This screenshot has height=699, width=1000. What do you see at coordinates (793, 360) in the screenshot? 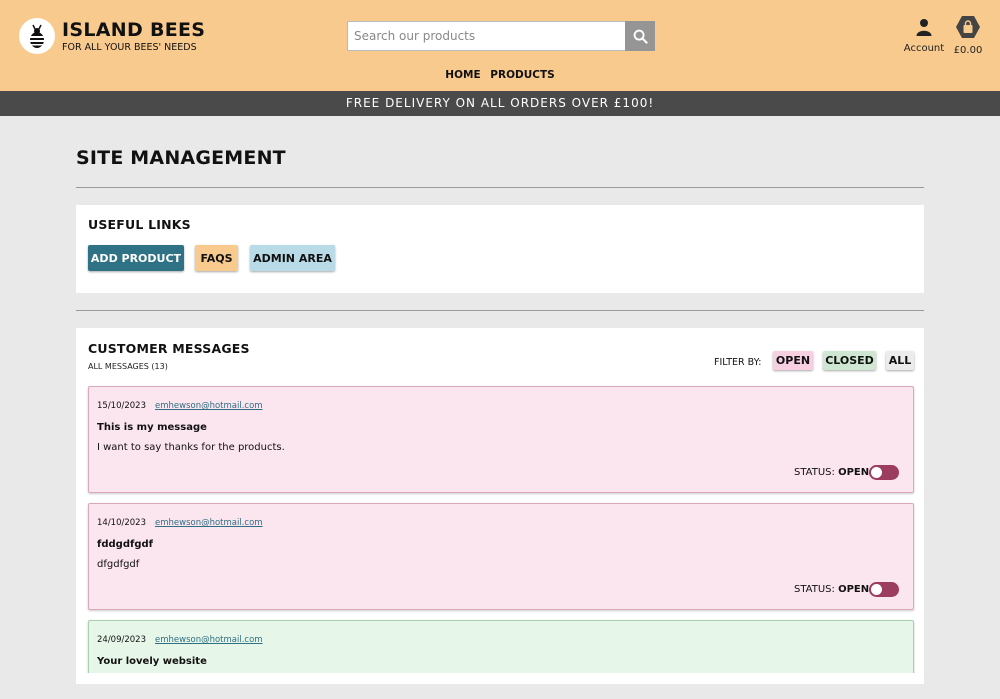
I see `filter-open-button: OPEN` at bounding box center [793, 360].